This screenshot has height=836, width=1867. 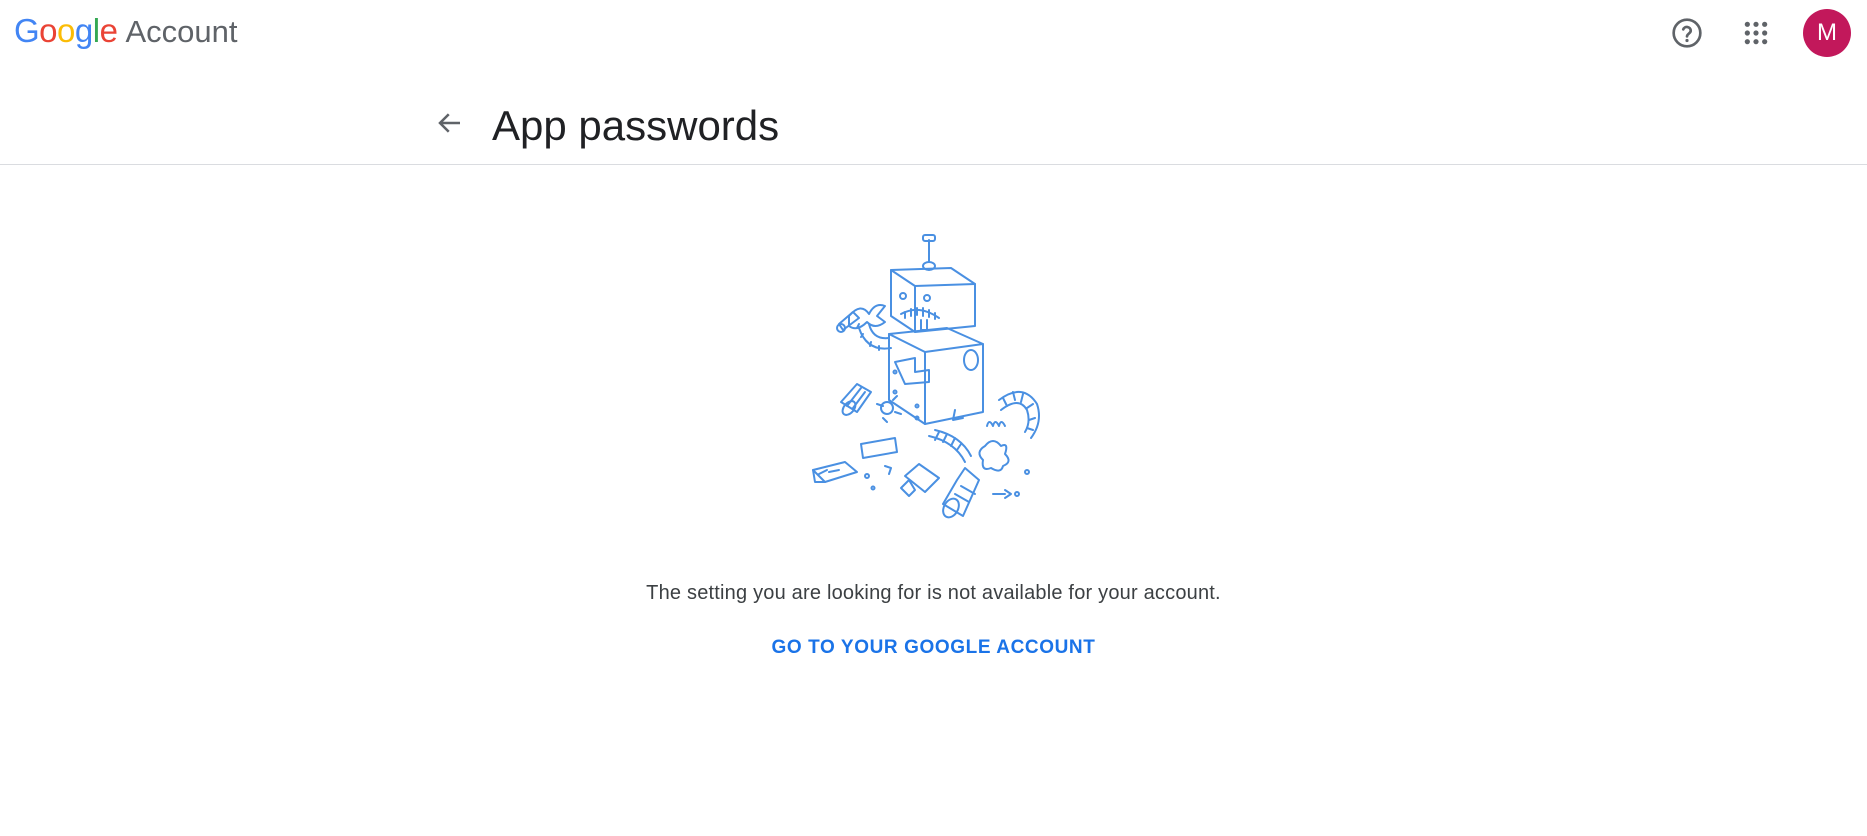 I want to click on cta-wrapper: GO TO YOUR GOOGLE ACCOUNT, so click(x=933, y=648).